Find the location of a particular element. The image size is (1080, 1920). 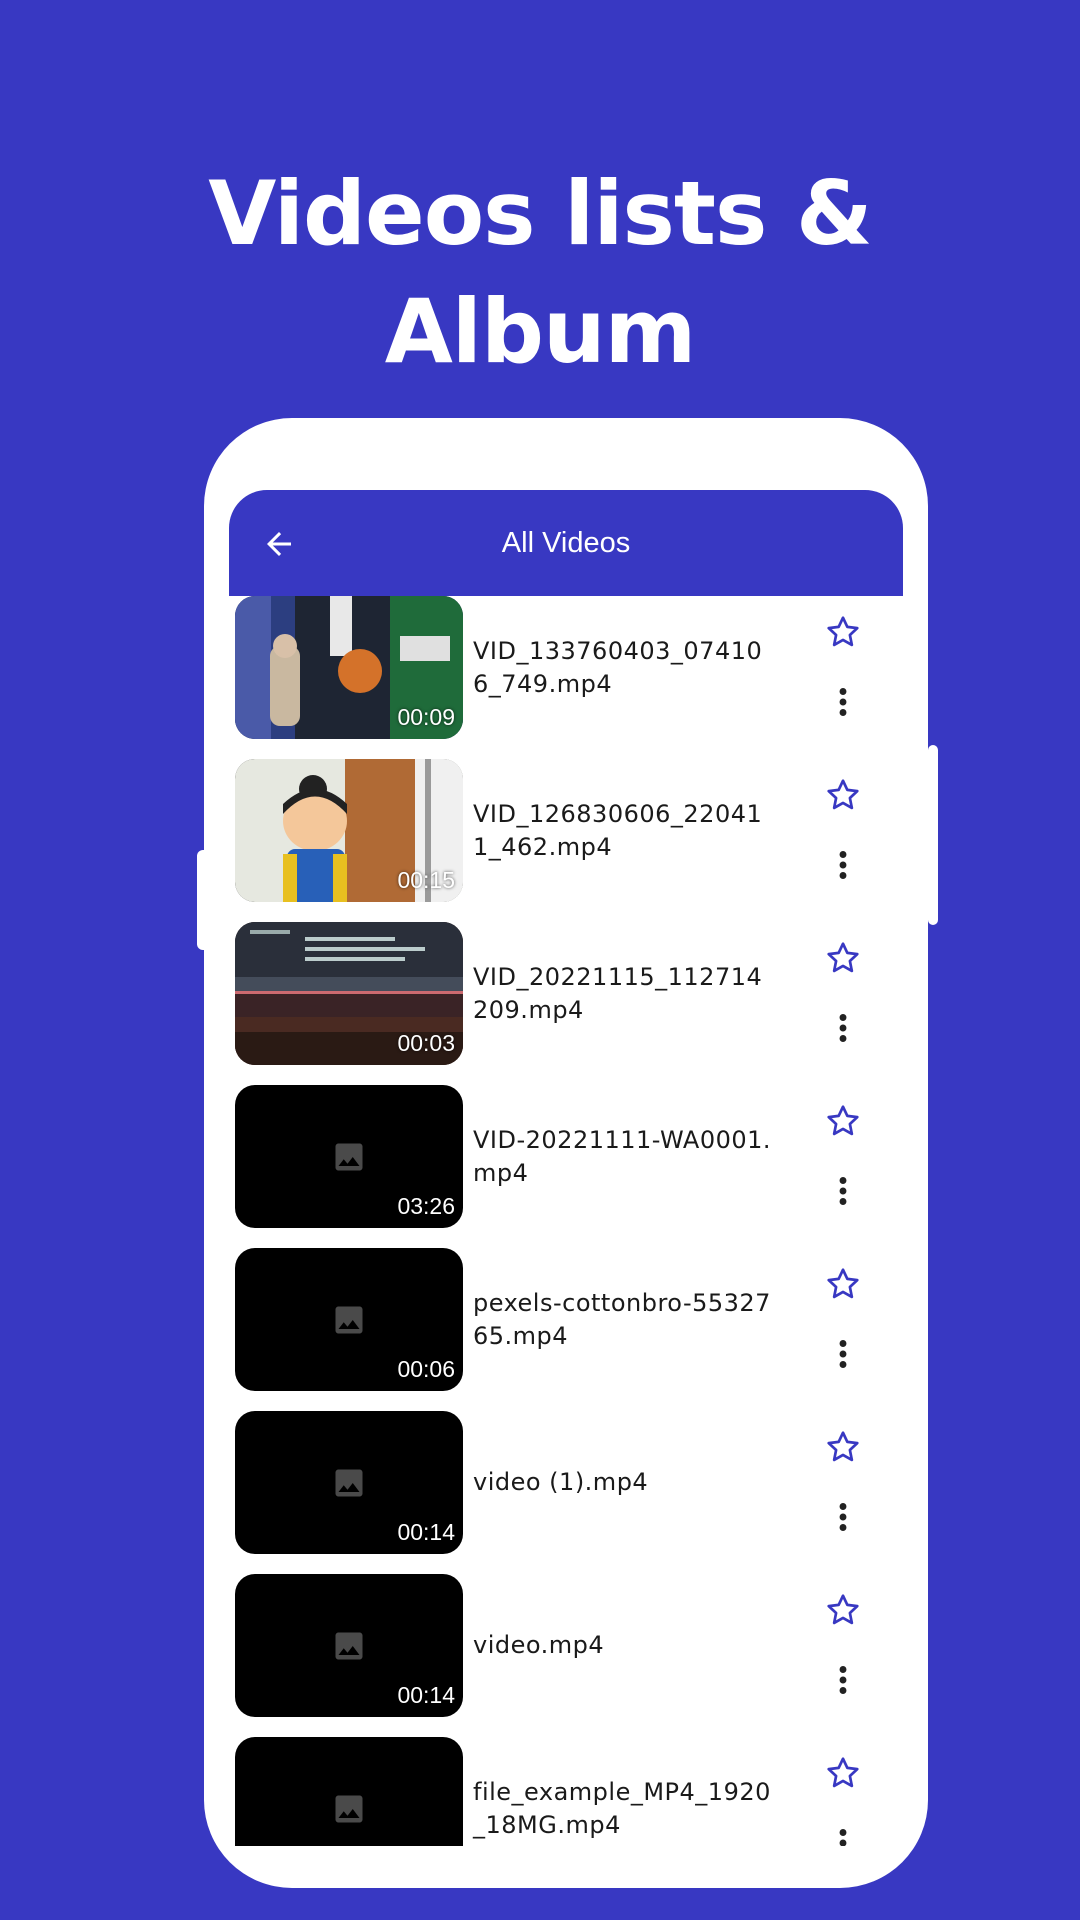

video-title: video (1).mp4 is located at coordinates (561, 1482).